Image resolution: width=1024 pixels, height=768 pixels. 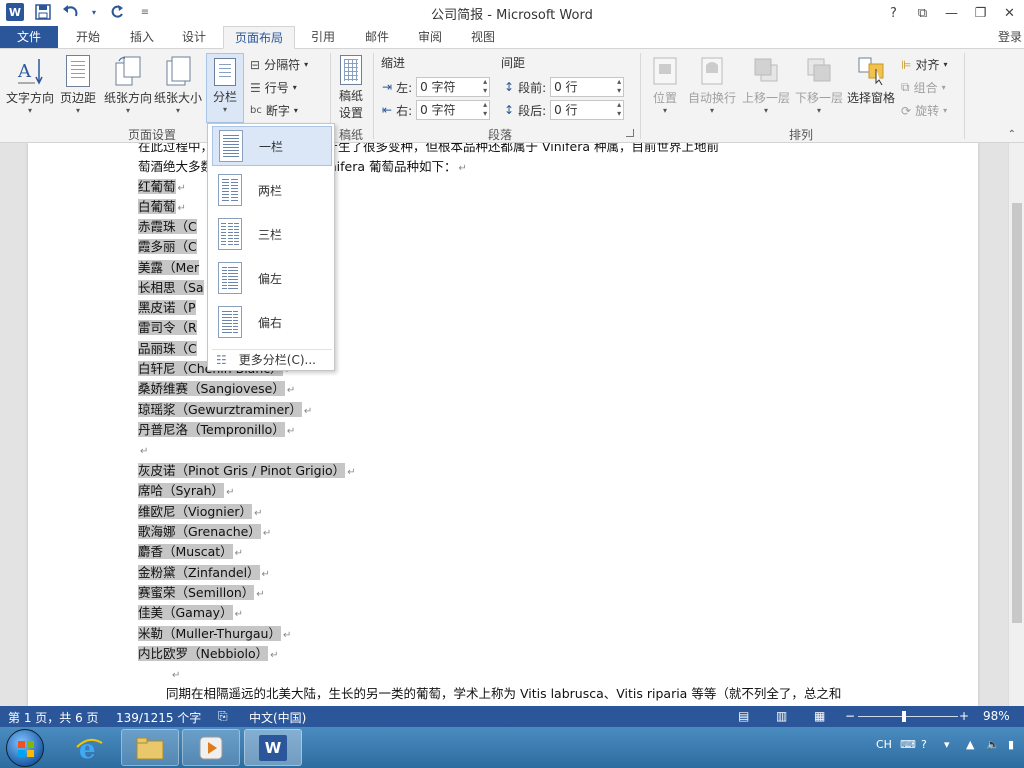 I want to click on help-button: ?, so click(x=893, y=13).